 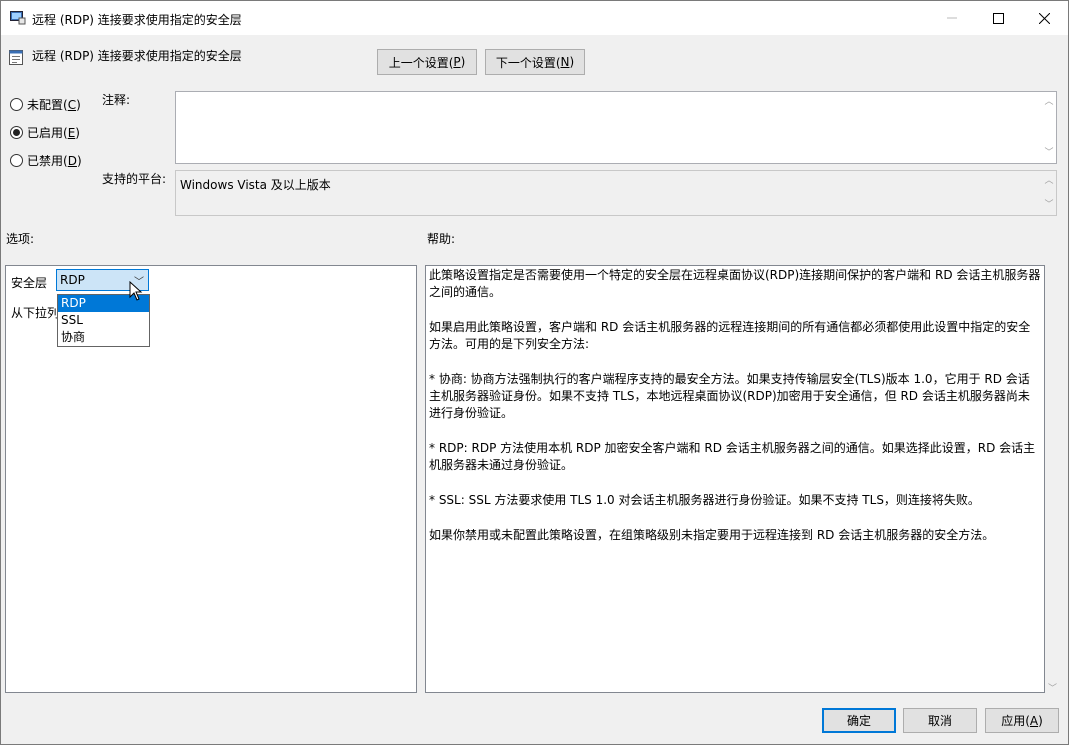 I want to click on radio-label: 未配置(, so click(x=47, y=105).